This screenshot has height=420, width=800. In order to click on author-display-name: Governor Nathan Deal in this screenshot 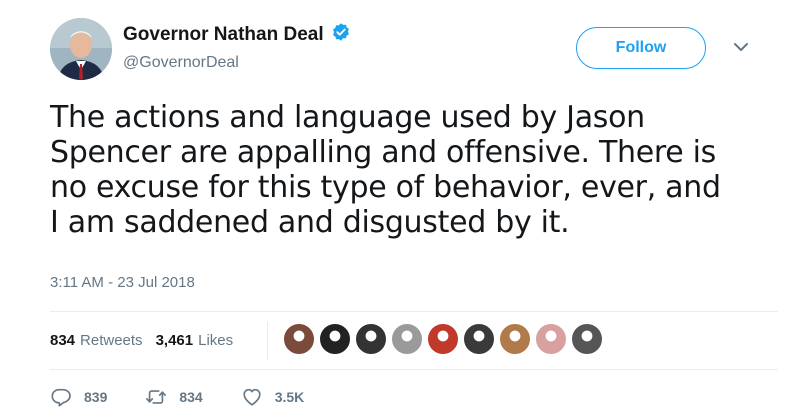, I will do `click(223, 35)`.